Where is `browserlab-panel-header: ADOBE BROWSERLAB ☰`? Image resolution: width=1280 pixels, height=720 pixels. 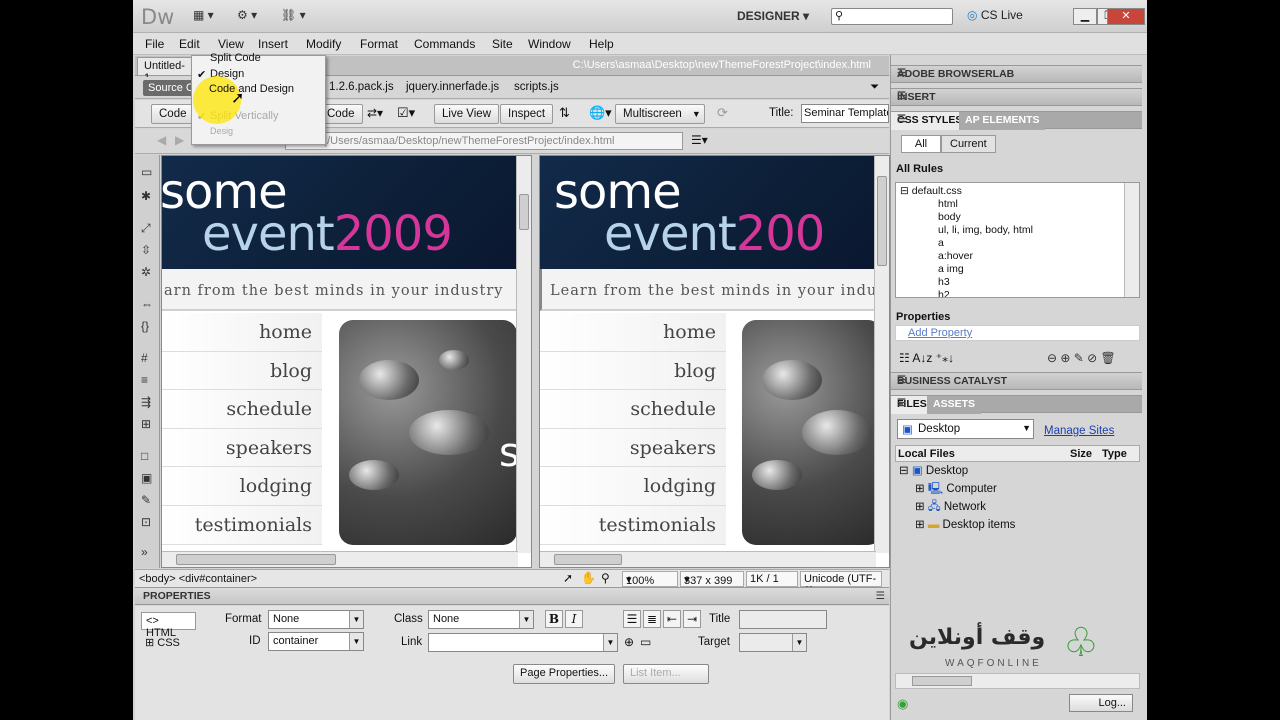
browserlab-panel-header: ADOBE BROWSERLAB ☰ is located at coordinates (1016, 74).